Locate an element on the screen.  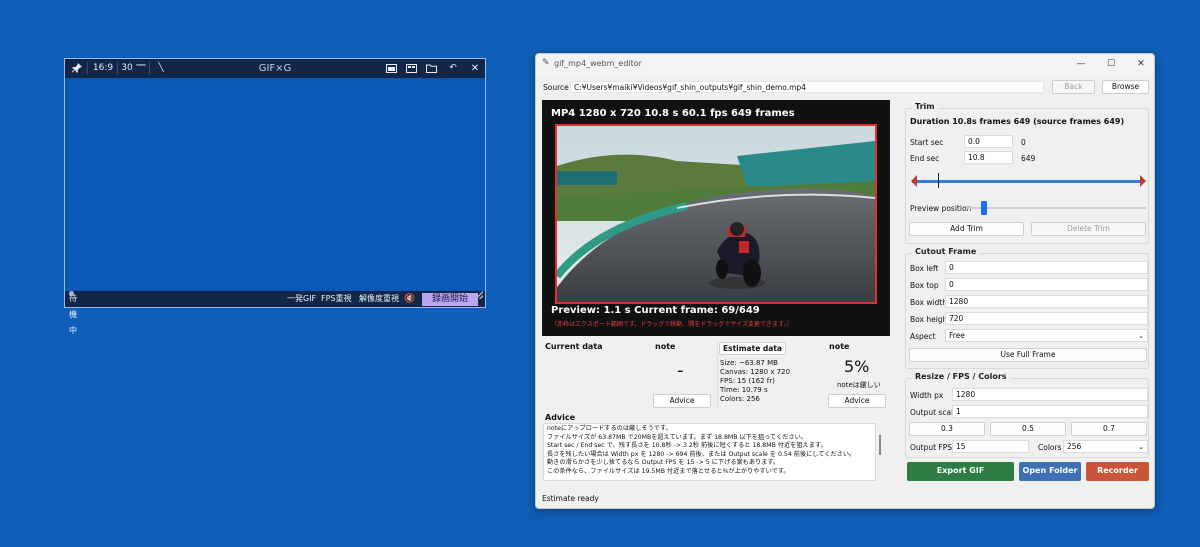
close-window-icon: ✕ is located at coordinates (1140, 64).